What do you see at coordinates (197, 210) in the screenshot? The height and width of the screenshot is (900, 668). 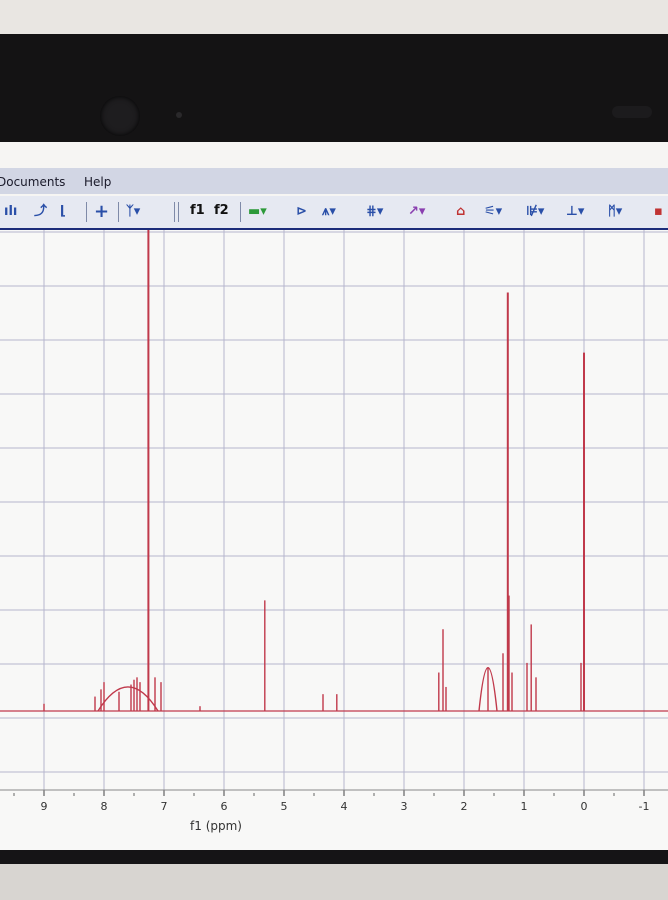 I see `f1-button: f1` at bounding box center [197, 210].